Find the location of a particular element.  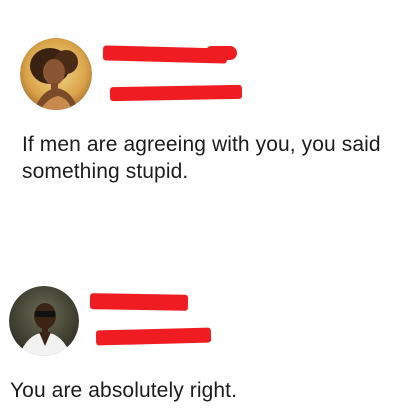

post-body-line: something stupid. is located at coordinates (105, 171).